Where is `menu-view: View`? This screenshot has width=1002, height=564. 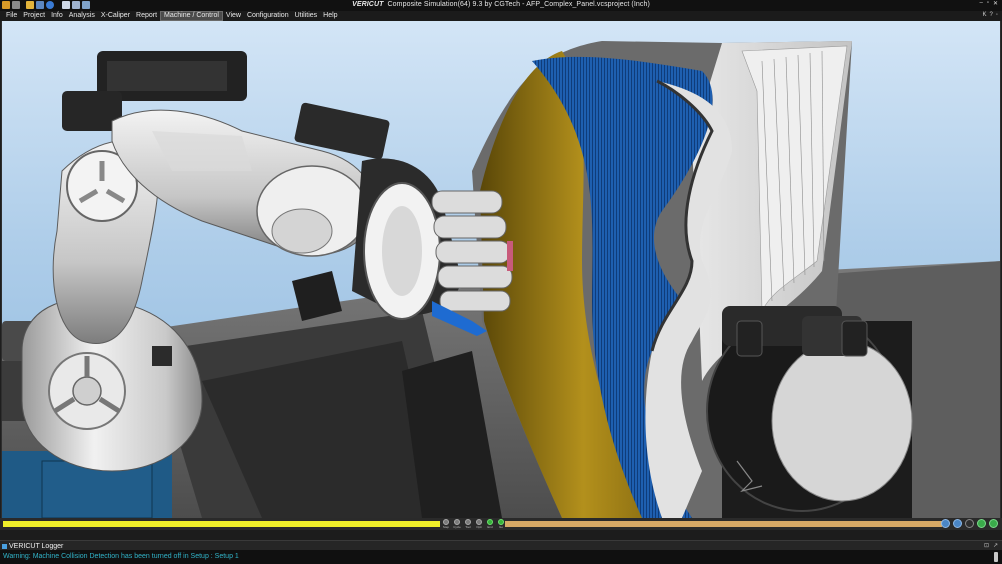 menu-view: View is located at coordinates (233, 16).